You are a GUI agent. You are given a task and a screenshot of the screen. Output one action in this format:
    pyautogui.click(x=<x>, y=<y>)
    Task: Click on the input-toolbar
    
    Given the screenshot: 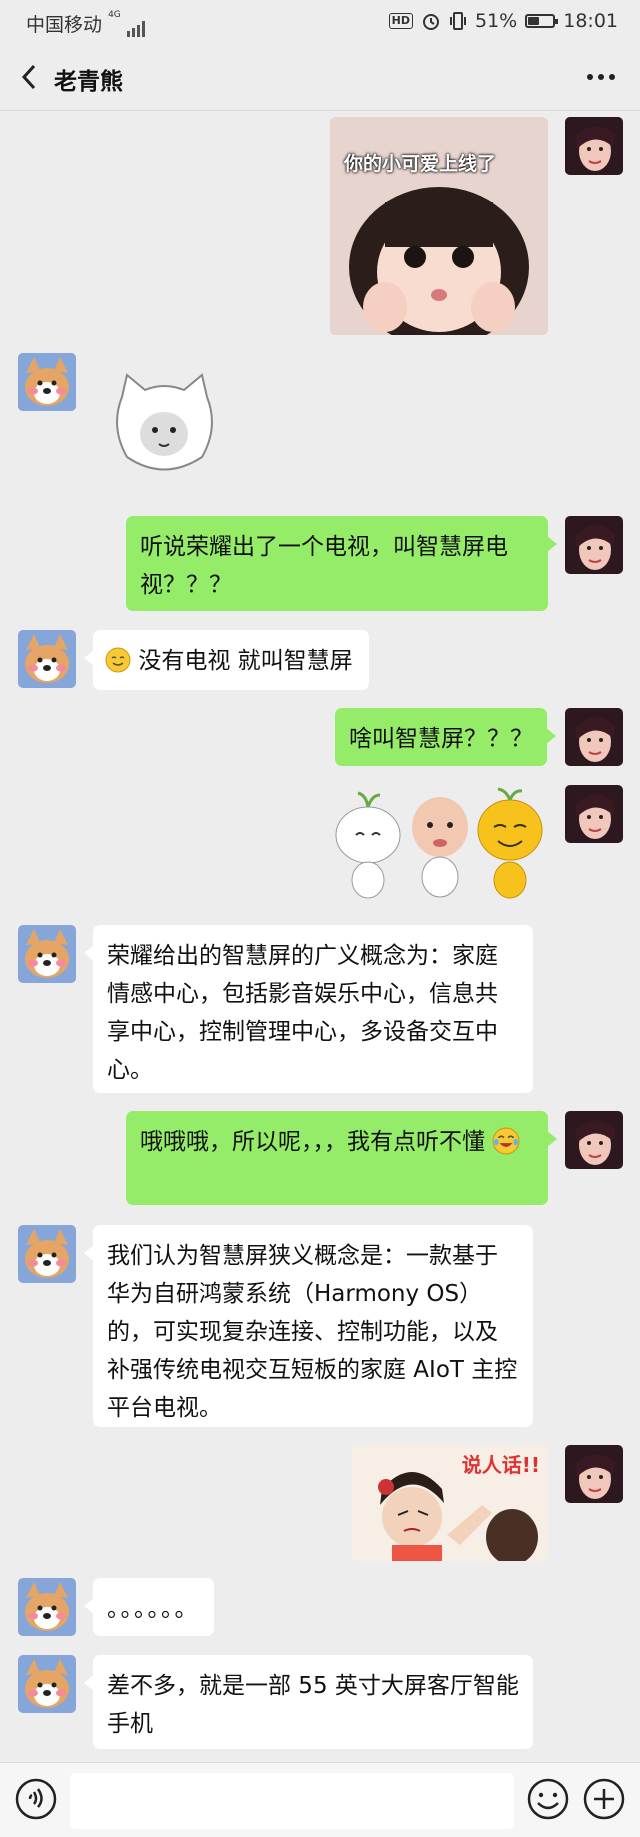 What is the action you would take?
    pyautogui.click(x=320, y=1799)
    